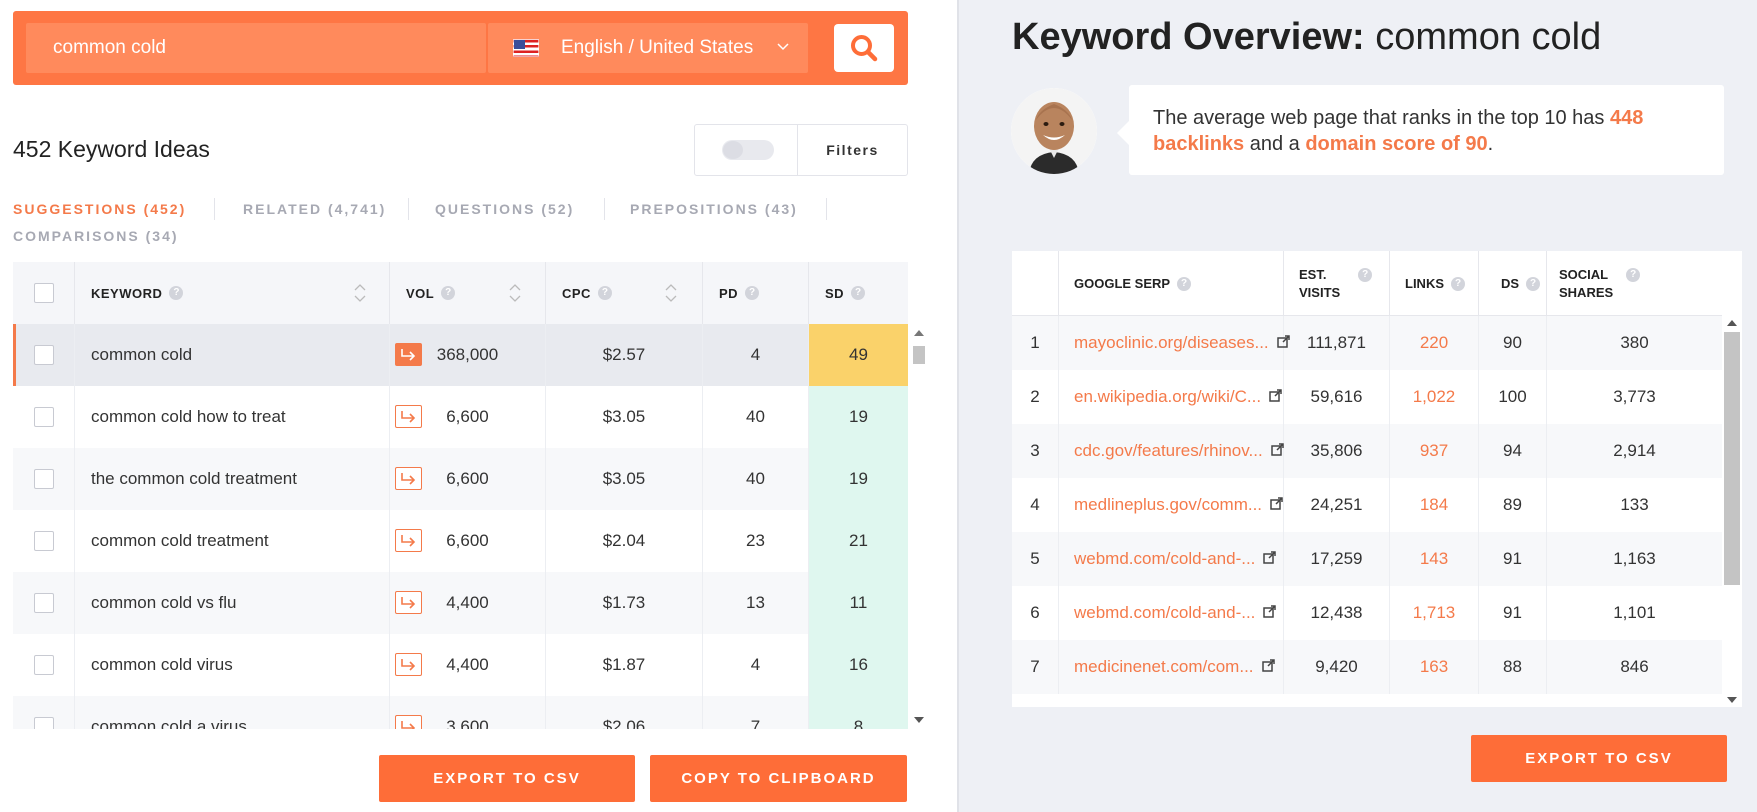  Describe the element at coordinates (507, 778) in the screenshot. I see `export-csv-button: EXPORT TO CSV` at that location.